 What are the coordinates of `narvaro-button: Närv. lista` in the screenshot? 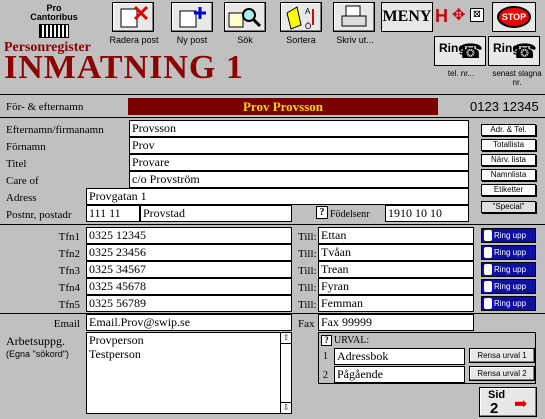 It's located at (508, 160).